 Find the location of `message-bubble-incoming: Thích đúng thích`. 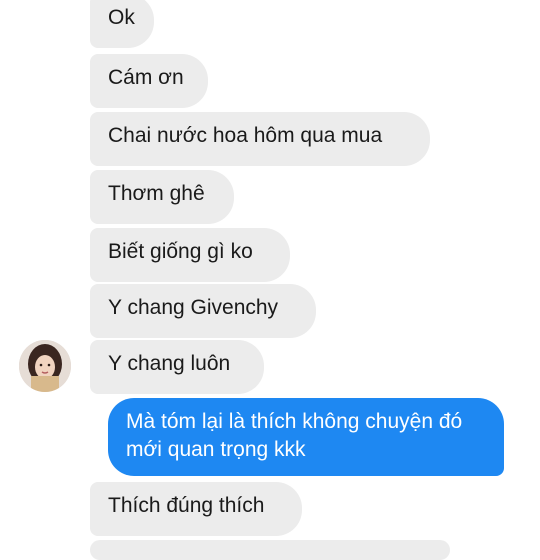

message-bubble-incoming: Thích đúng thích is located at coordinates (196, 509).